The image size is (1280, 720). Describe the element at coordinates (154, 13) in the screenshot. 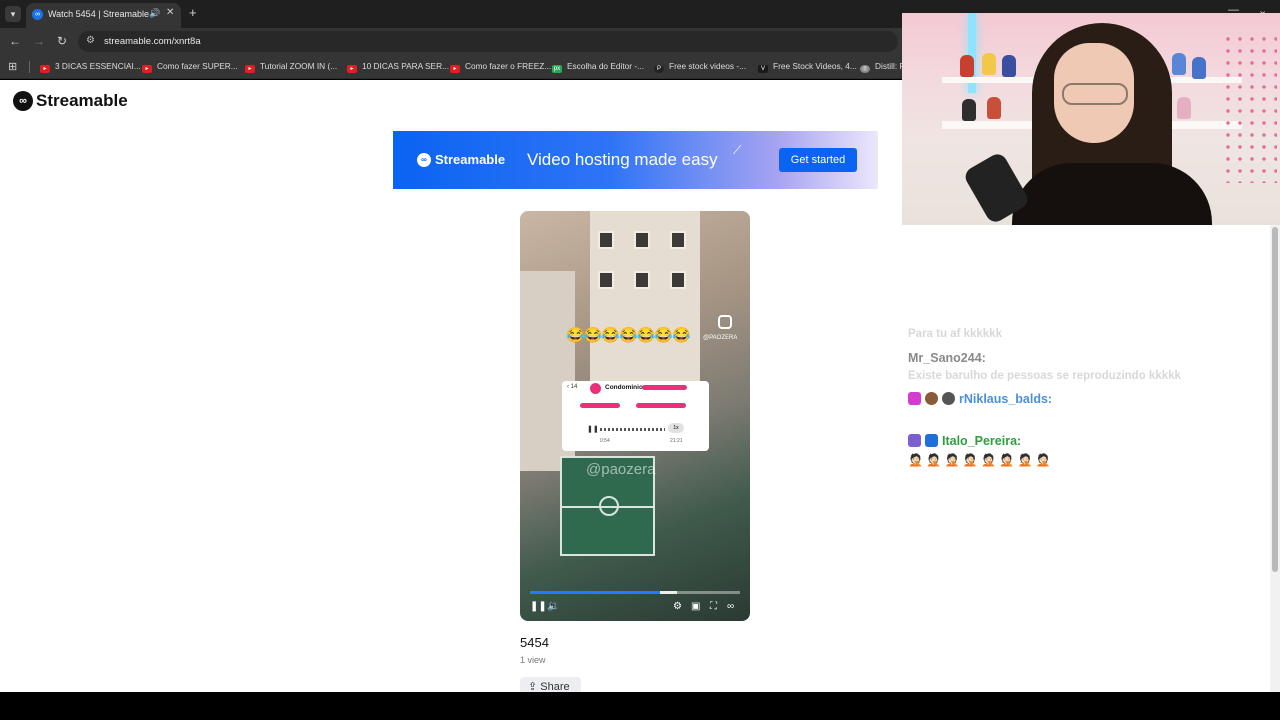

I see `speaker-icon: 🔊` at that location.